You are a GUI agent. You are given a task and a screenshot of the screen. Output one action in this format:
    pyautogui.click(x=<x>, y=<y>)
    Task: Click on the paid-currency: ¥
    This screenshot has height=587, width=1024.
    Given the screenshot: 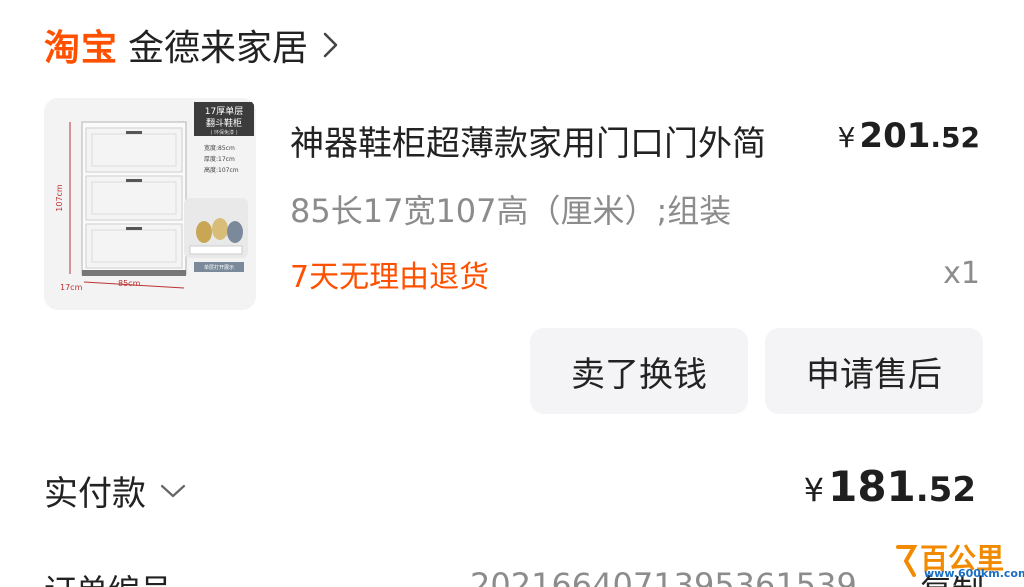 What is the action you would take?
    pyautogui.click(x=814, y=490)
    